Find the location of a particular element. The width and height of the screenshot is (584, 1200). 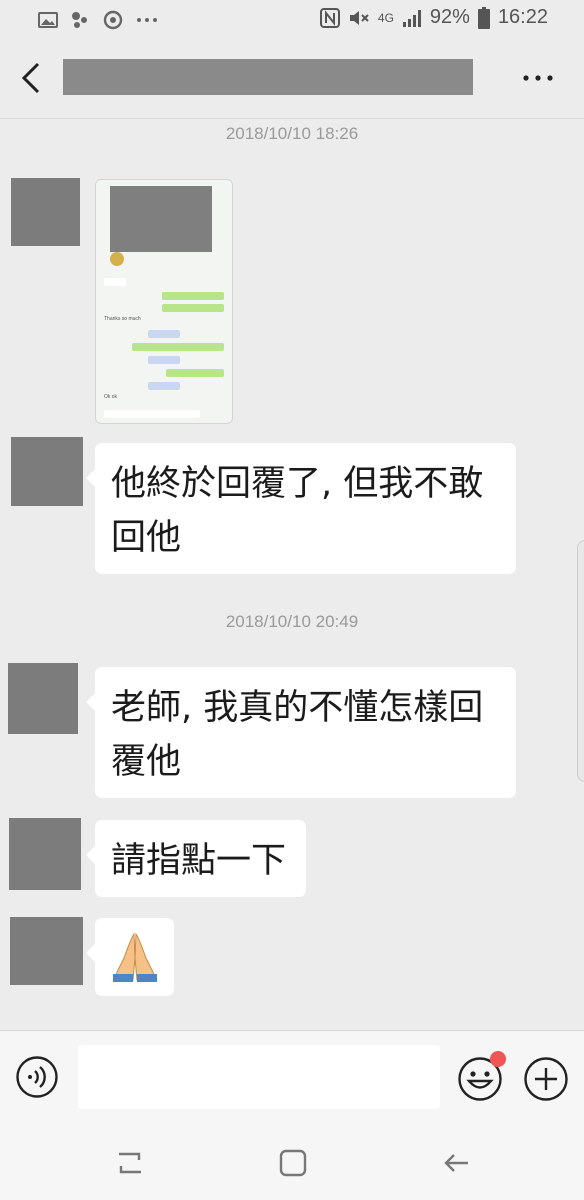

back-arrow-icon is located at coordinates (34, 78).